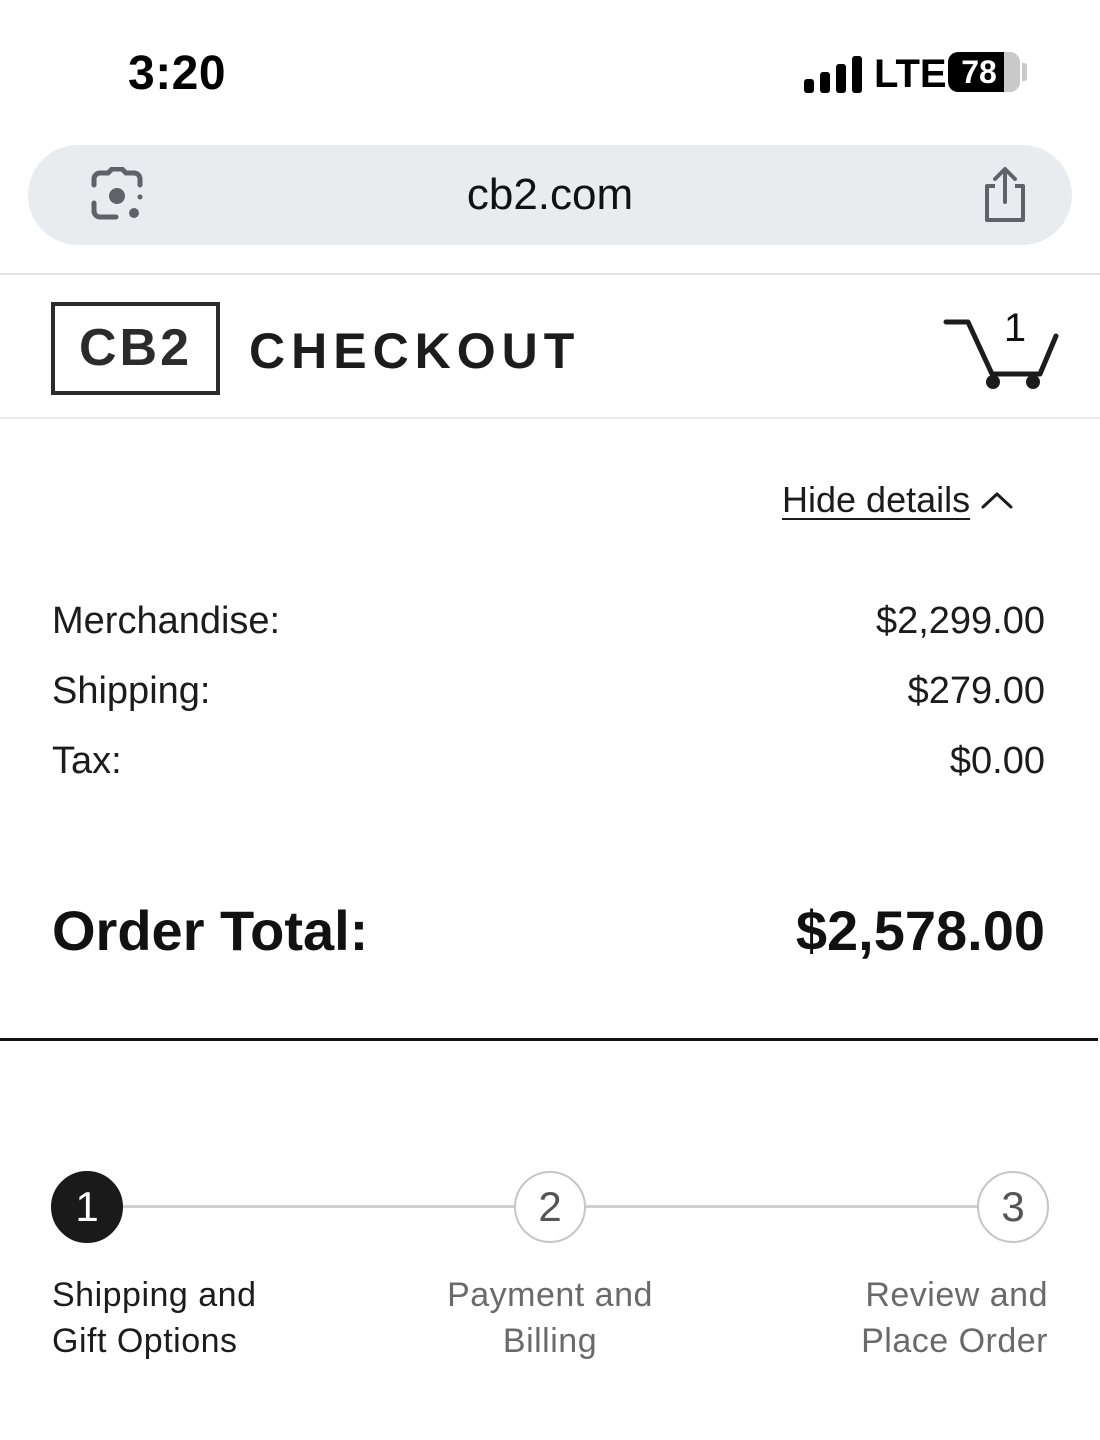  I want to click on tax-label: Tax:, so click(87, 761).